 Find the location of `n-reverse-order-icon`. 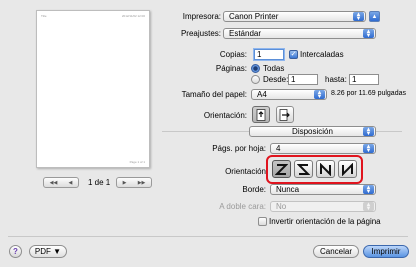

n-reverse-order-icon is located at coordinates (325, 169).